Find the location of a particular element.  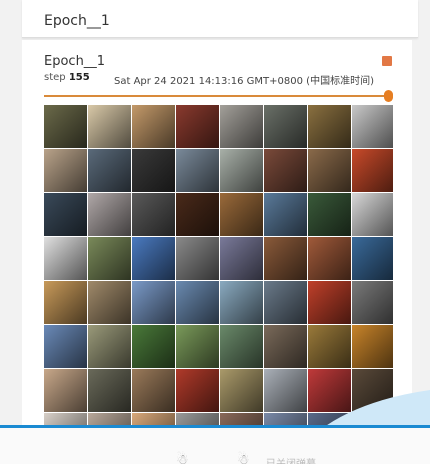

expand-icon is located at coordinates (387, 61).